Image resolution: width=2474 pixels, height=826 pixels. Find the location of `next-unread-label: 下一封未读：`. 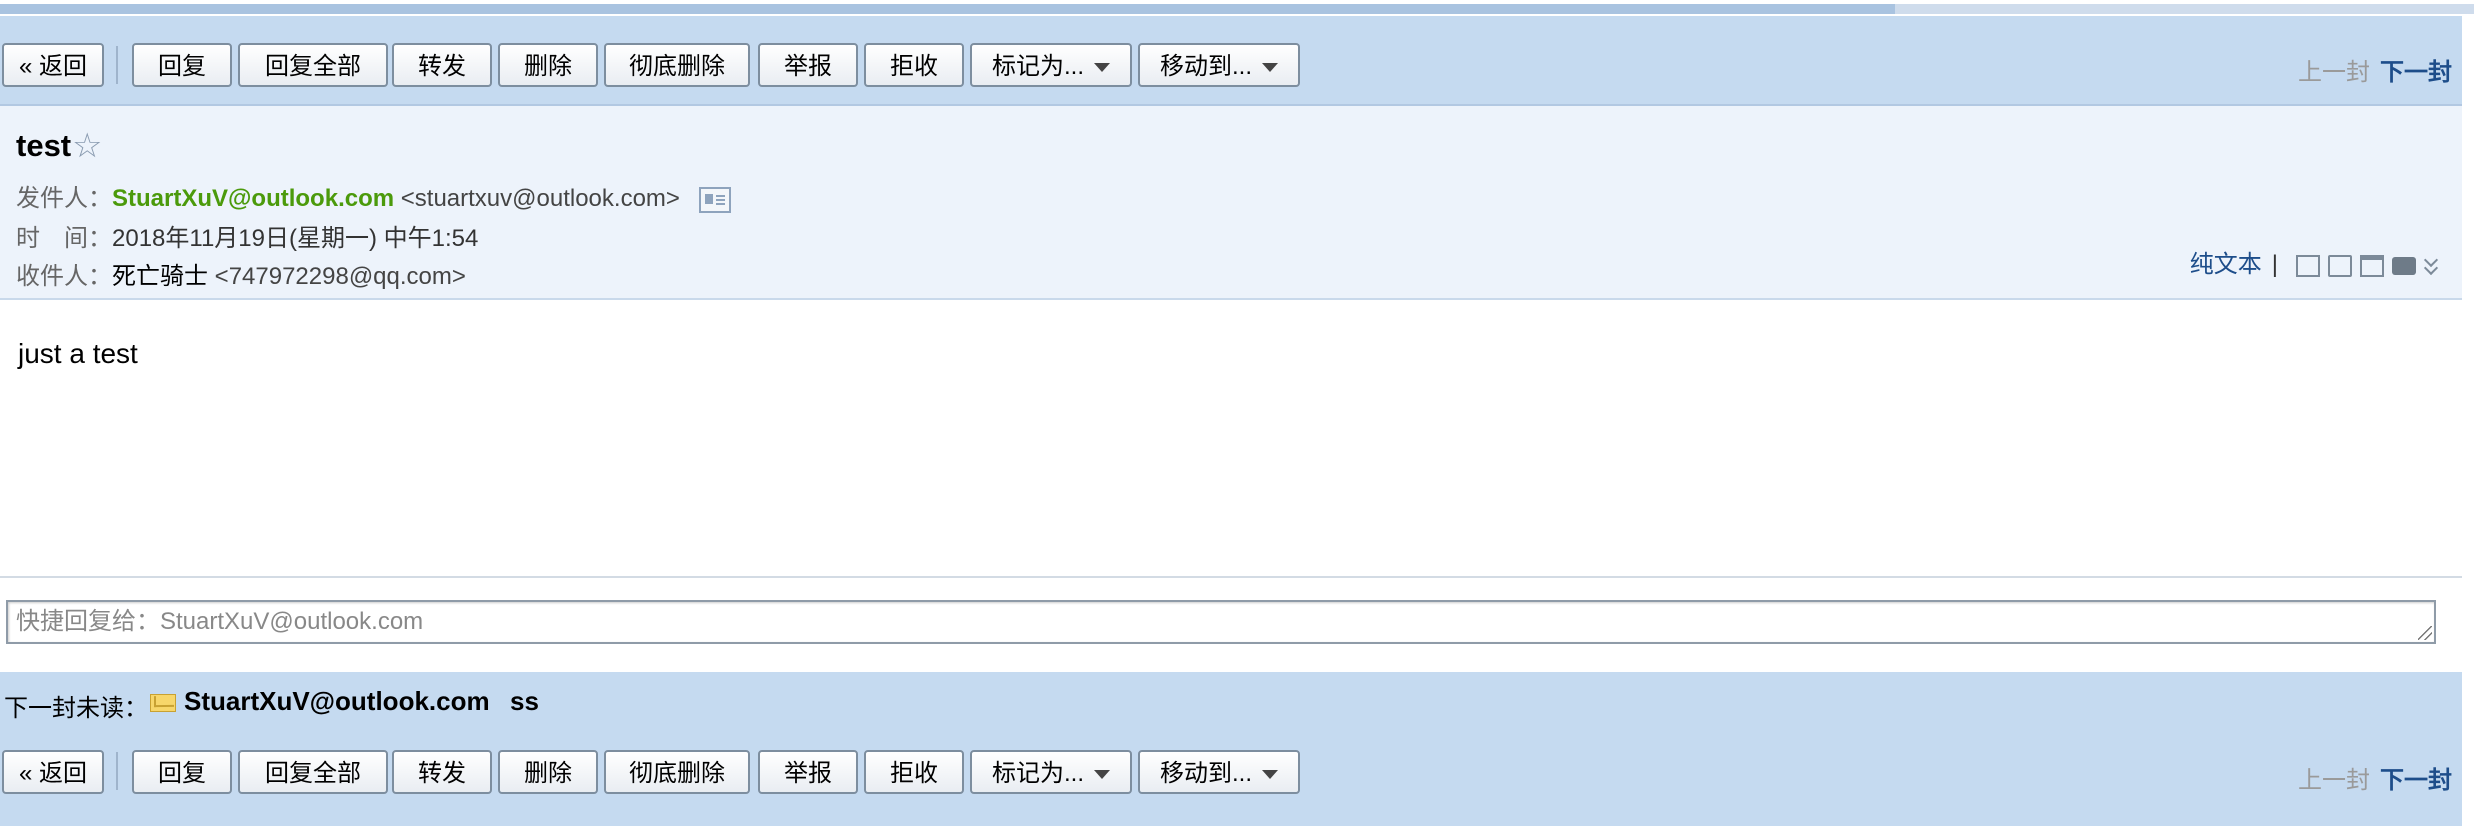

next-unread-label: 下一封未读： is located at coordinates (76, 708).